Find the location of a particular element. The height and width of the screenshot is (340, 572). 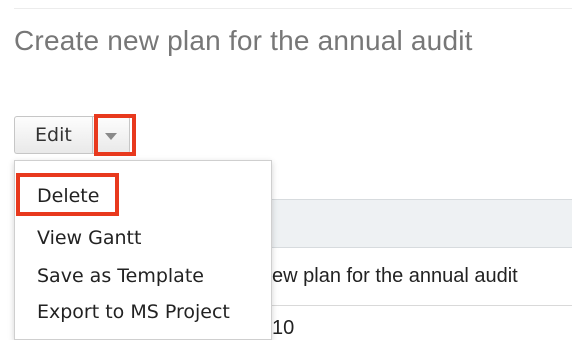

dropdown-toggle-highlight is located at coordinates (115, 135).